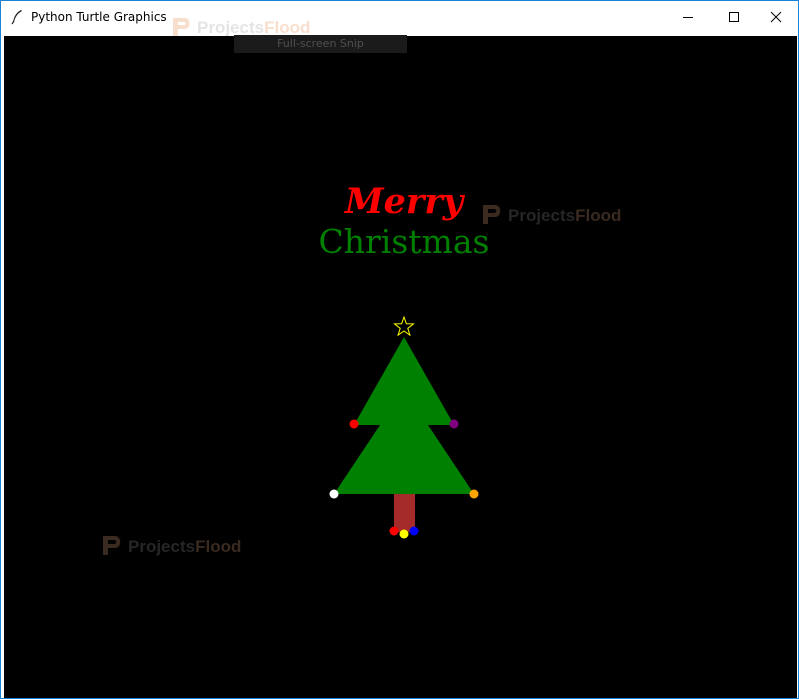  I want to click on watermark-logo-middle: ProjectsFlood, so click(552, 215).